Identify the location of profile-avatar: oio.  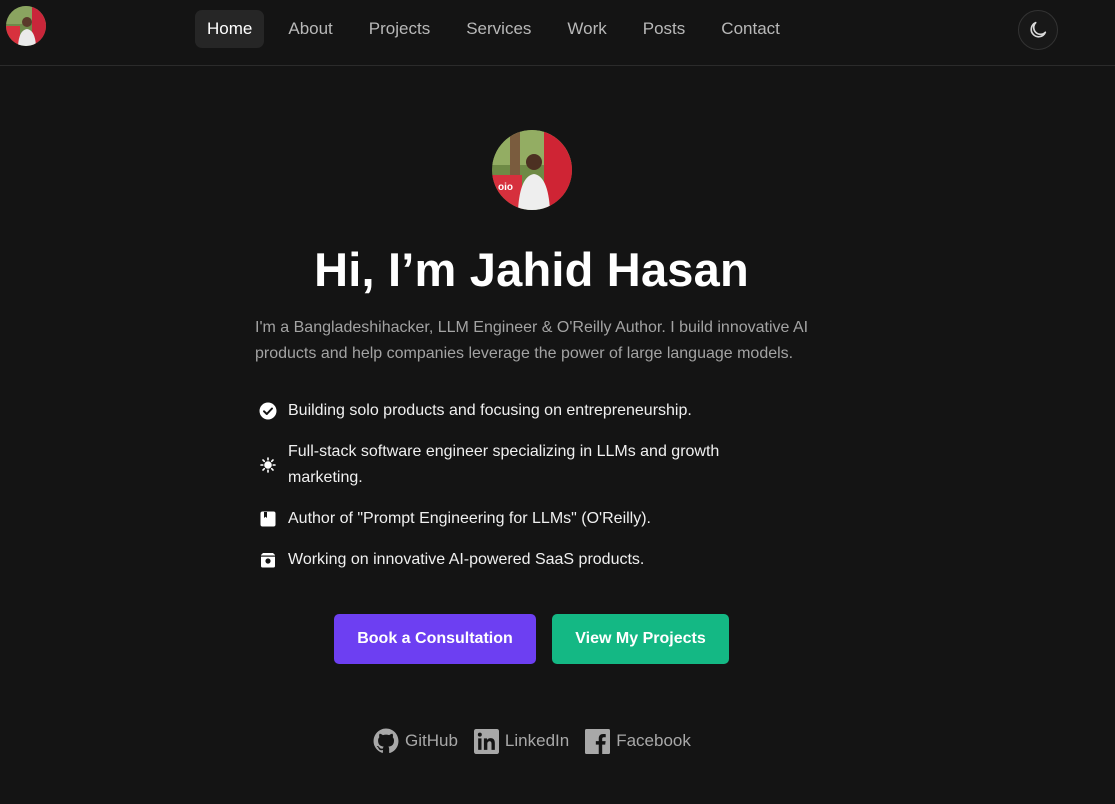
(532, 170).